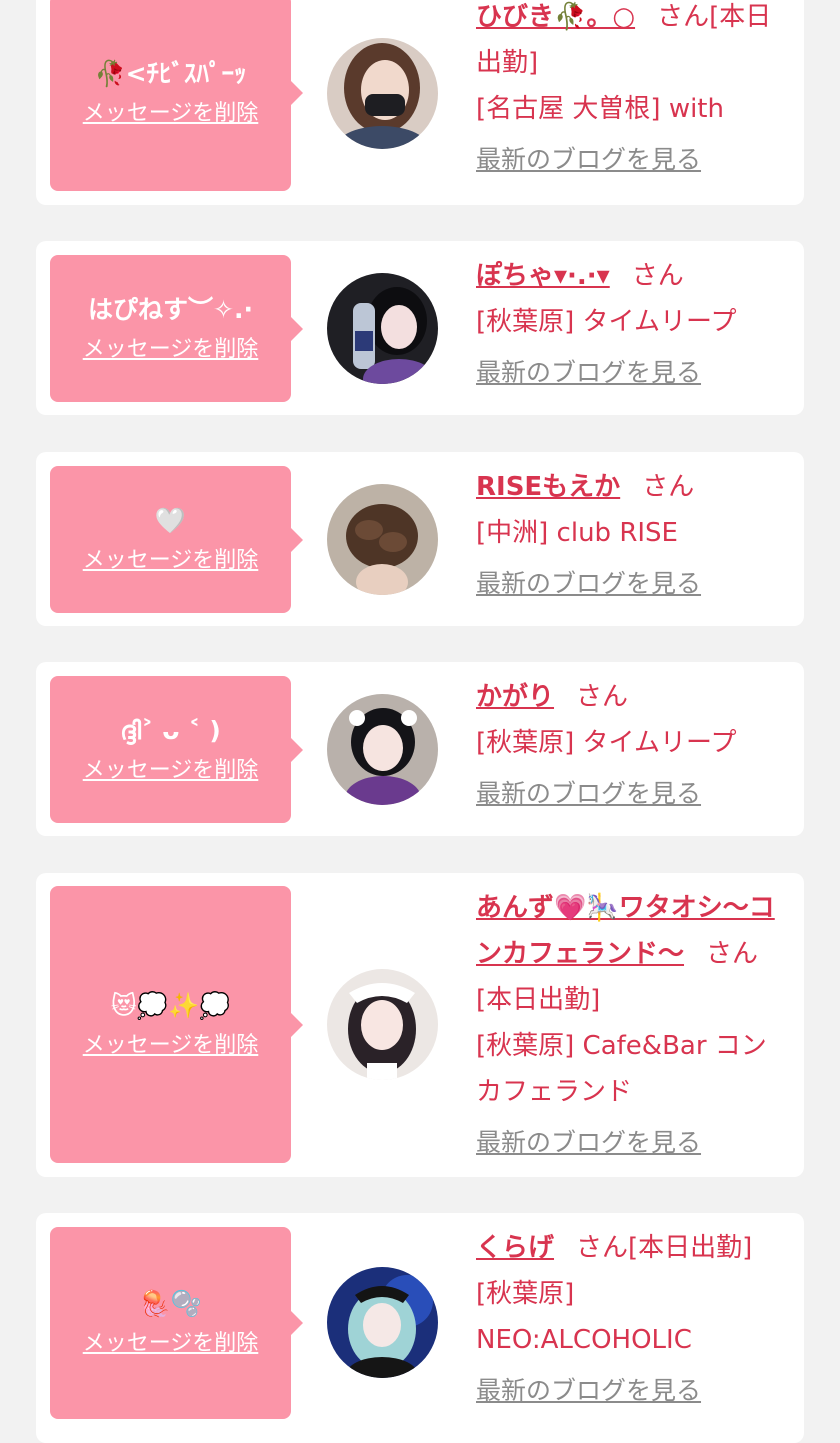 This screenshot has width=840, height=1443. What do you see at coordinates (515, 697) in the screenshot?
I see `cast-name-link: かがり` at bounding box center [515, 697].